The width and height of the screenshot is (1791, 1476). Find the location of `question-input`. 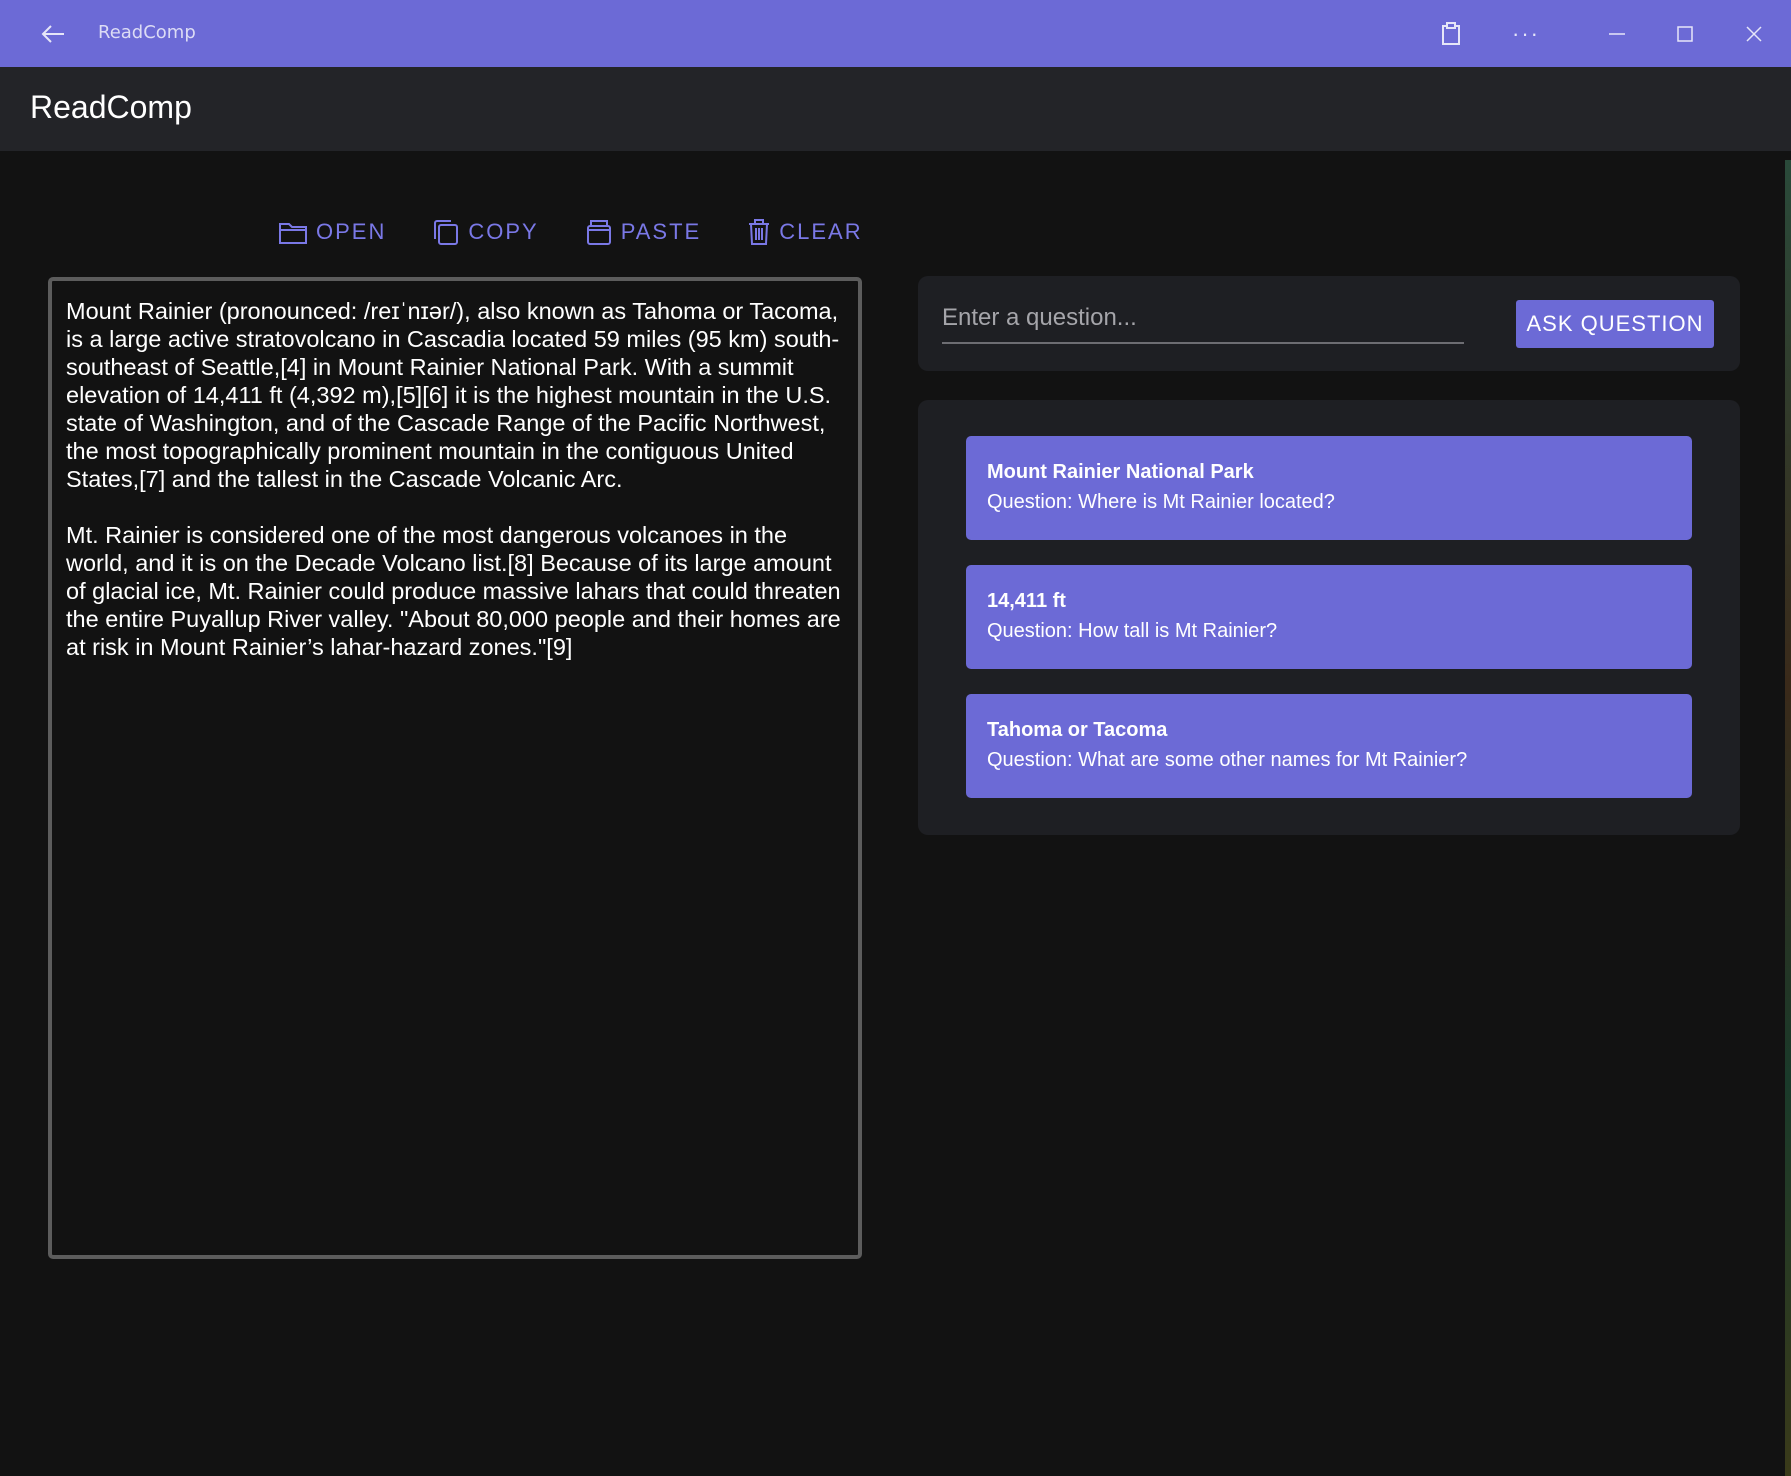

question-input is located at coordinates (1203, 318).